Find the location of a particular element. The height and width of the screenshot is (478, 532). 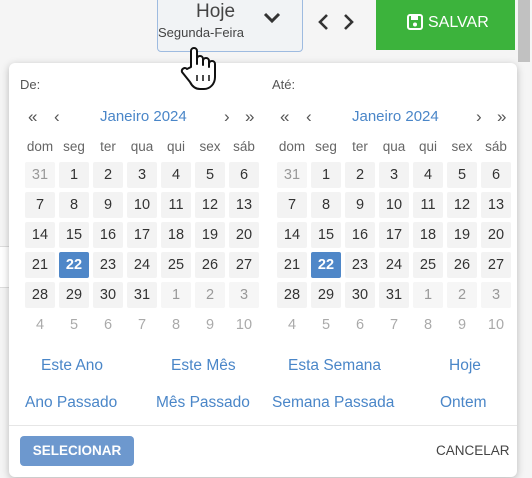

calendar-day: 28 is located at coordinates (40, 295).